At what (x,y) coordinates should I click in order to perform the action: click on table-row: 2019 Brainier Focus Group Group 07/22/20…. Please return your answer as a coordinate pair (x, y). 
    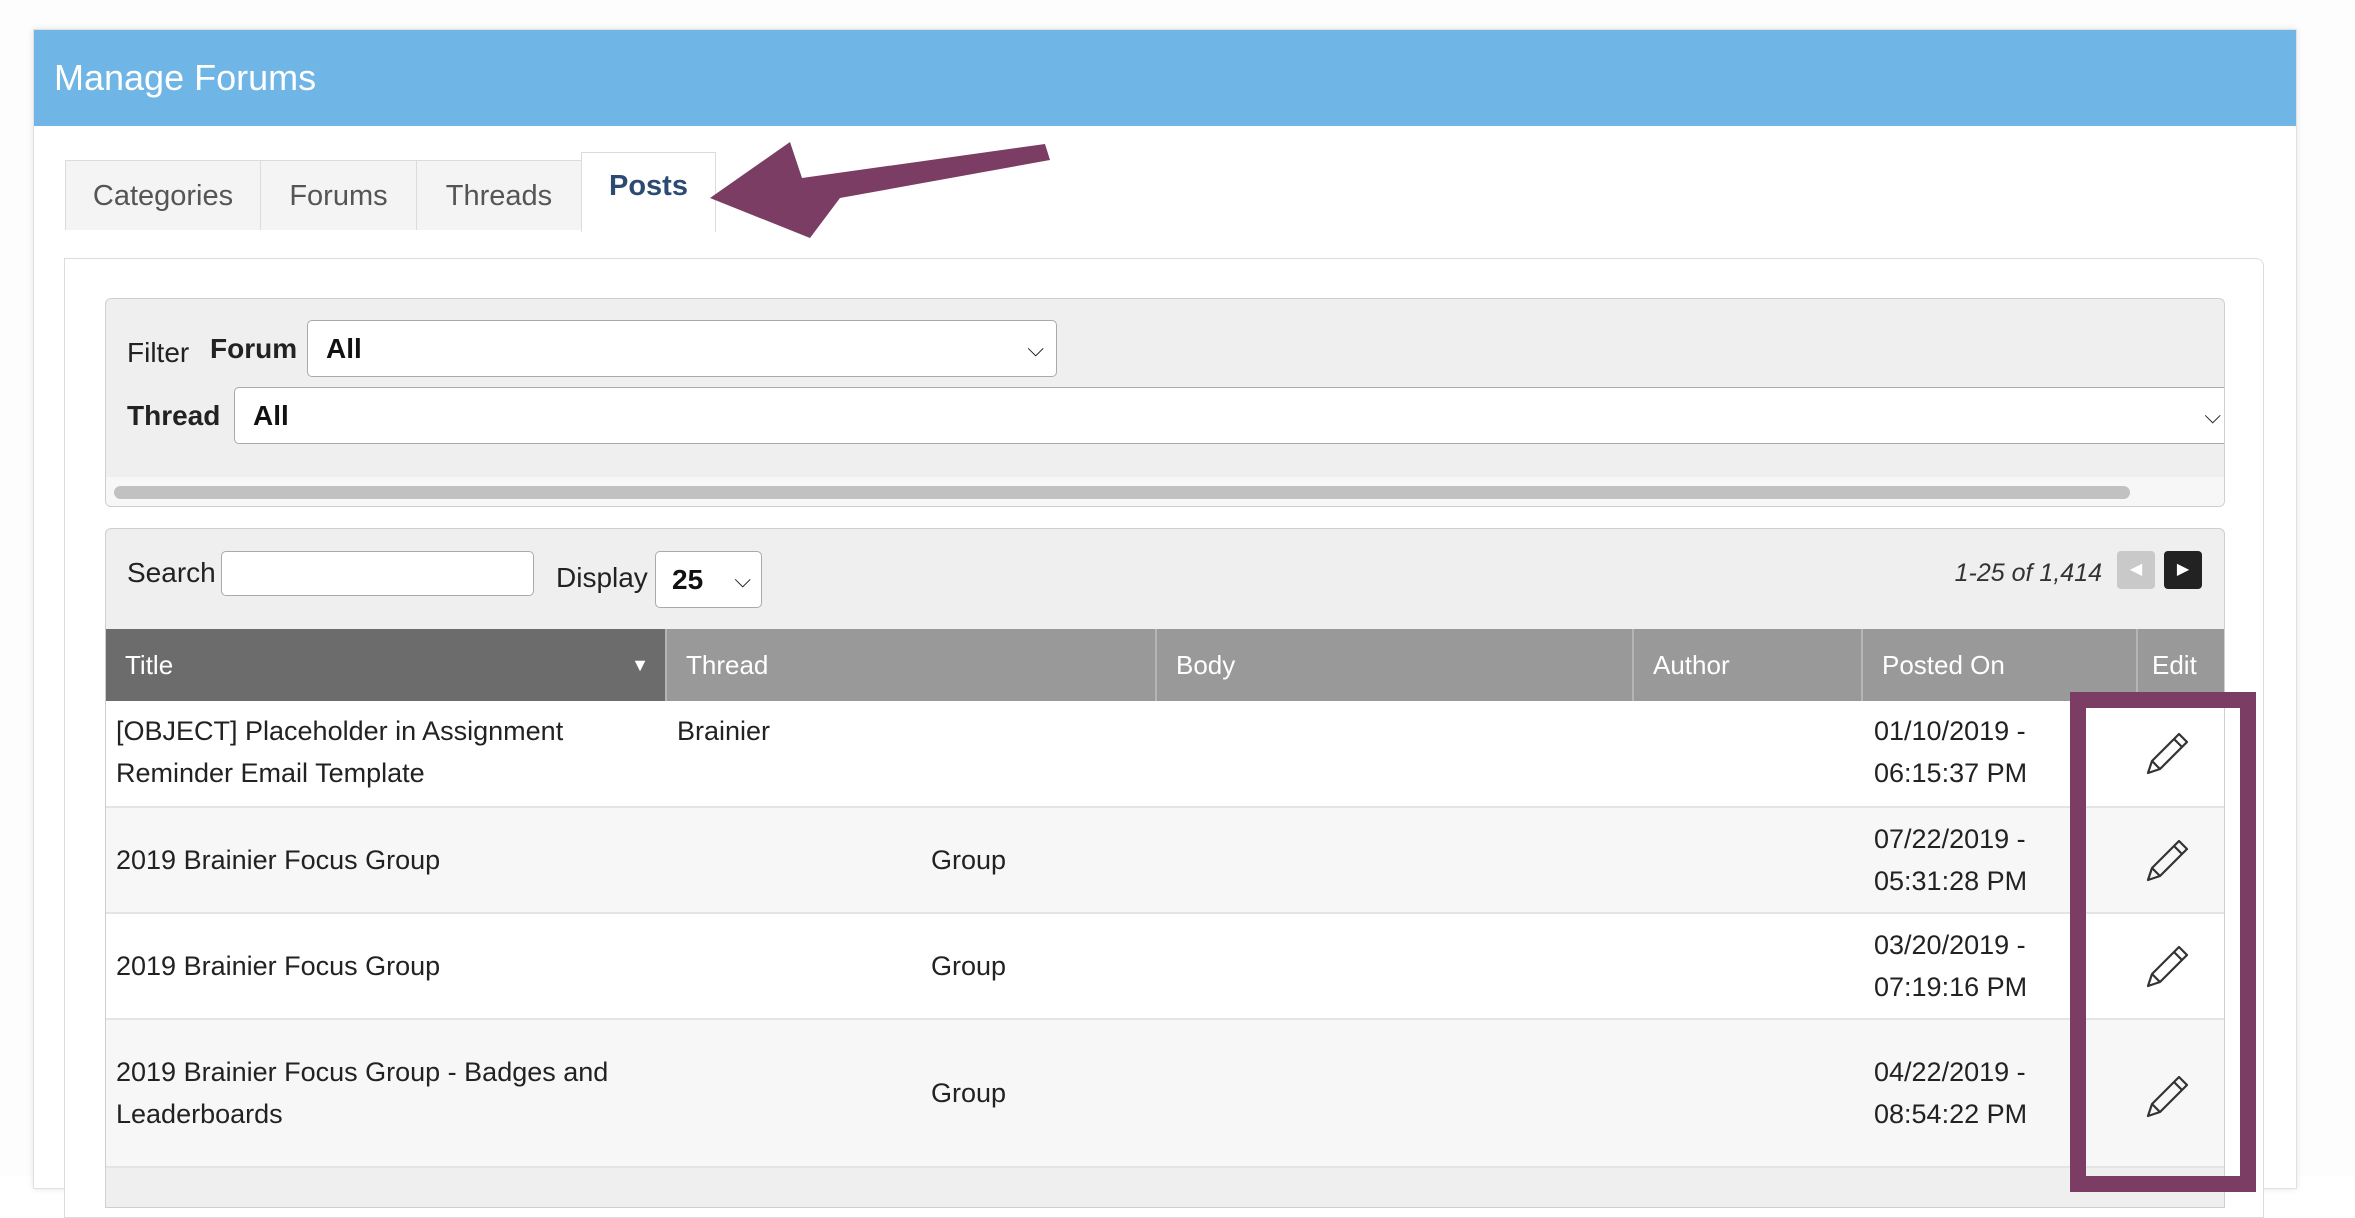
    Looking at the image, I should click on (1165, 861).